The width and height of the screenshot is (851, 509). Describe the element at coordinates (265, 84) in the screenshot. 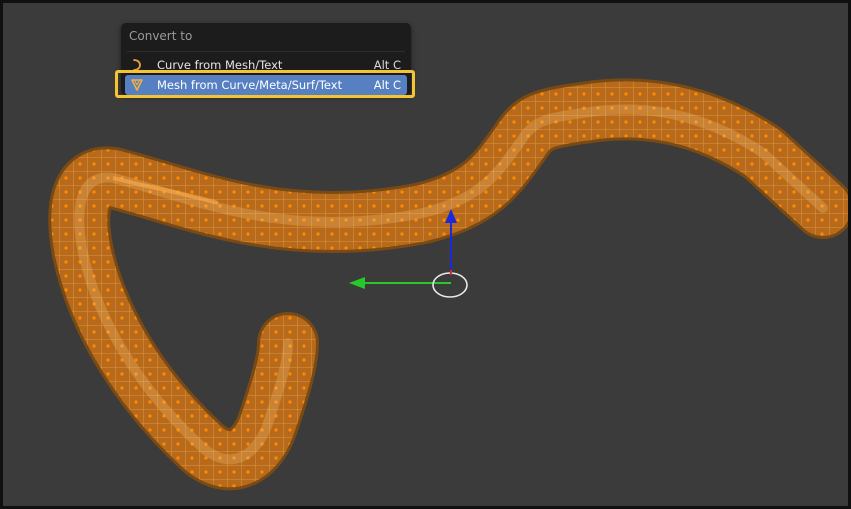

I see `selection-highlight-frame` at that location.